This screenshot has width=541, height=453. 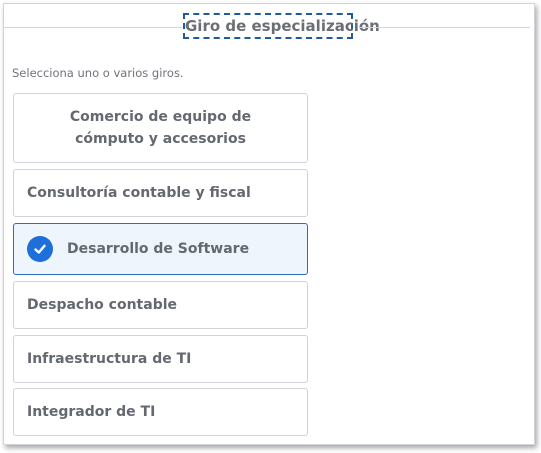 What do you see at coordinates (281, 26) in the screenshot?
I see `fieldset-title: Giro de especialización` at bounding box center [281, 26].